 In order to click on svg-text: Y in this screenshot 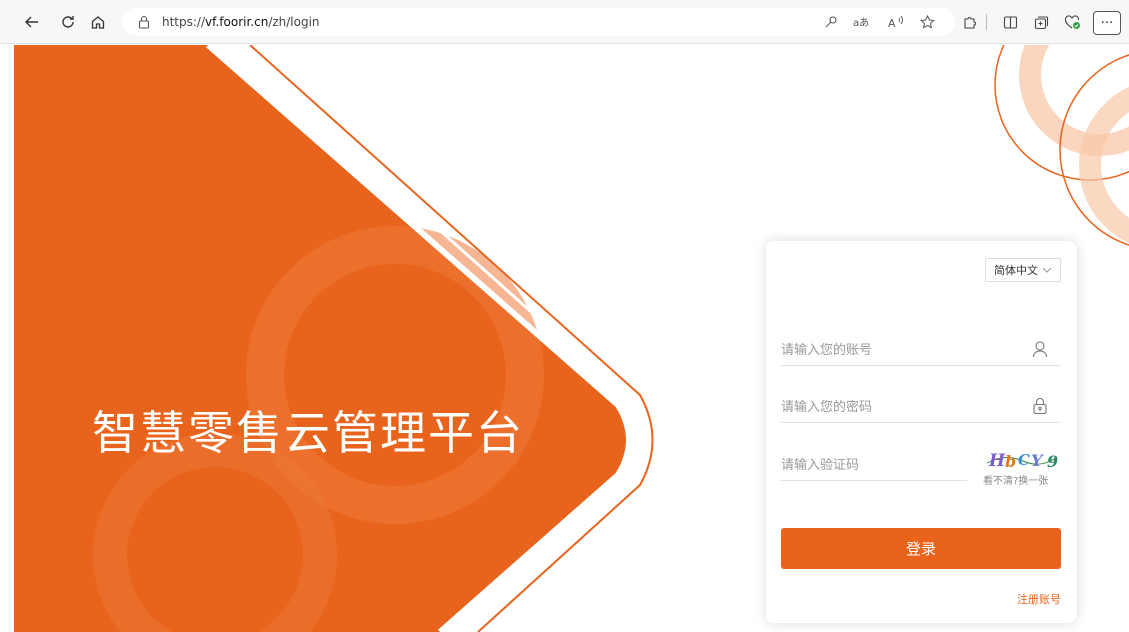, I will do `click(1037, 460)`.